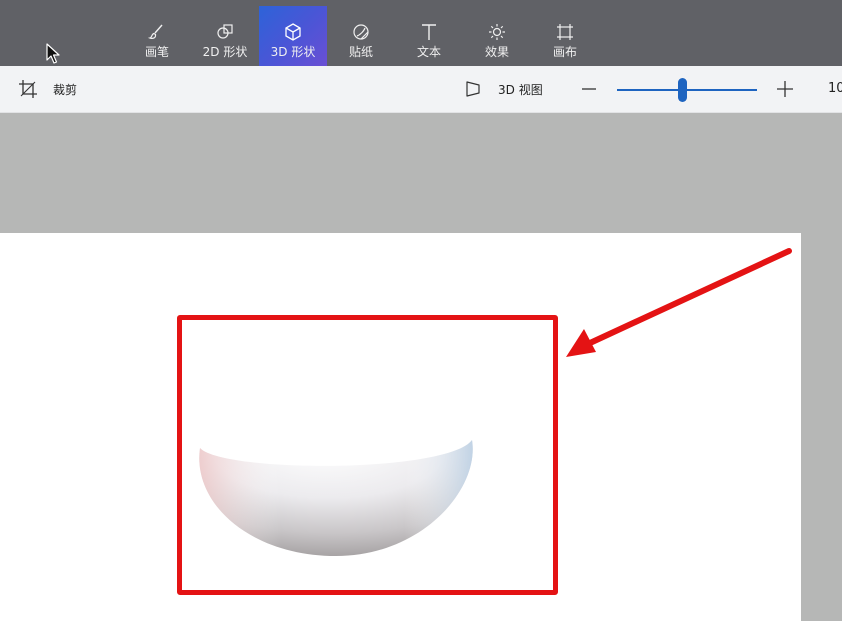 The height and width of the screenshot is (621, 842). What do you see at coordinates (360, 52) in the screenshot?
I see `tool-stickers-label: 贴纸` at bounding box center [360, 52].